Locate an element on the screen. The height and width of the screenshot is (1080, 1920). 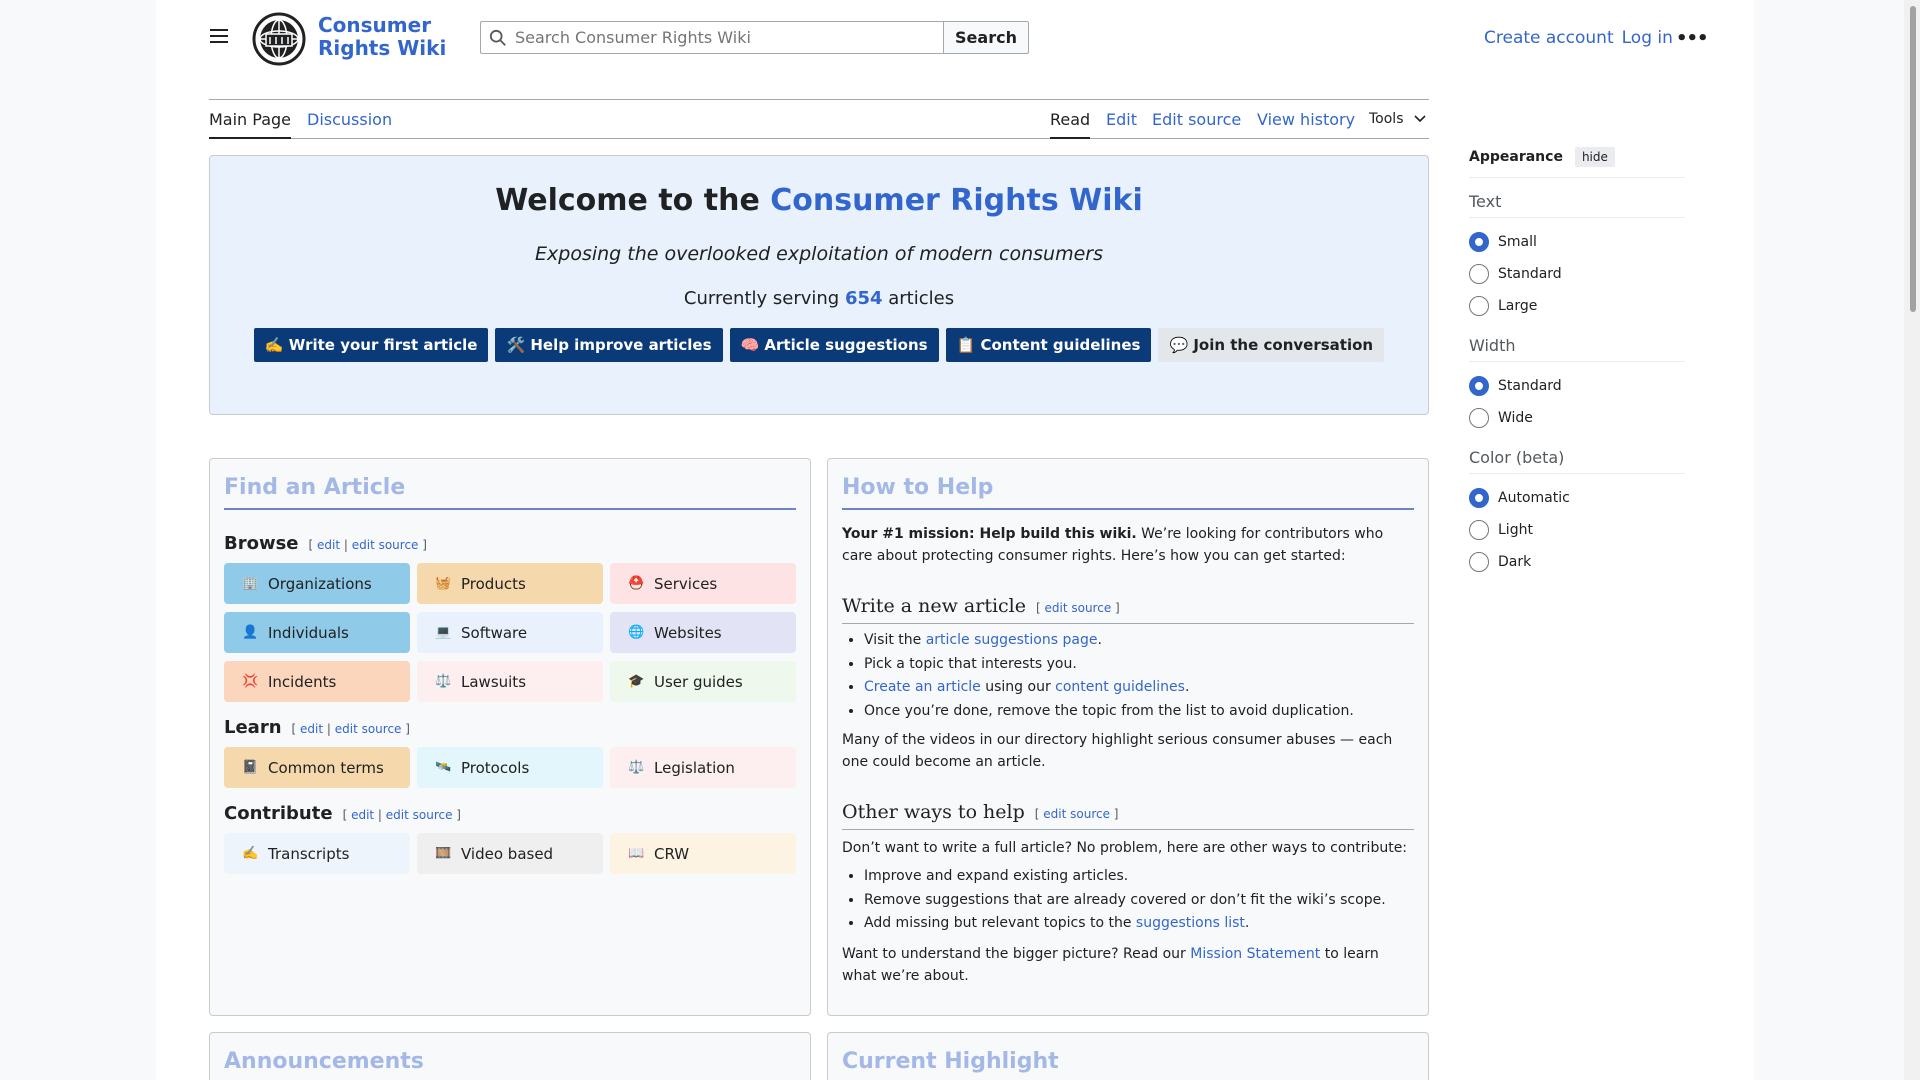
search-field is located at coordinates (711, 37).